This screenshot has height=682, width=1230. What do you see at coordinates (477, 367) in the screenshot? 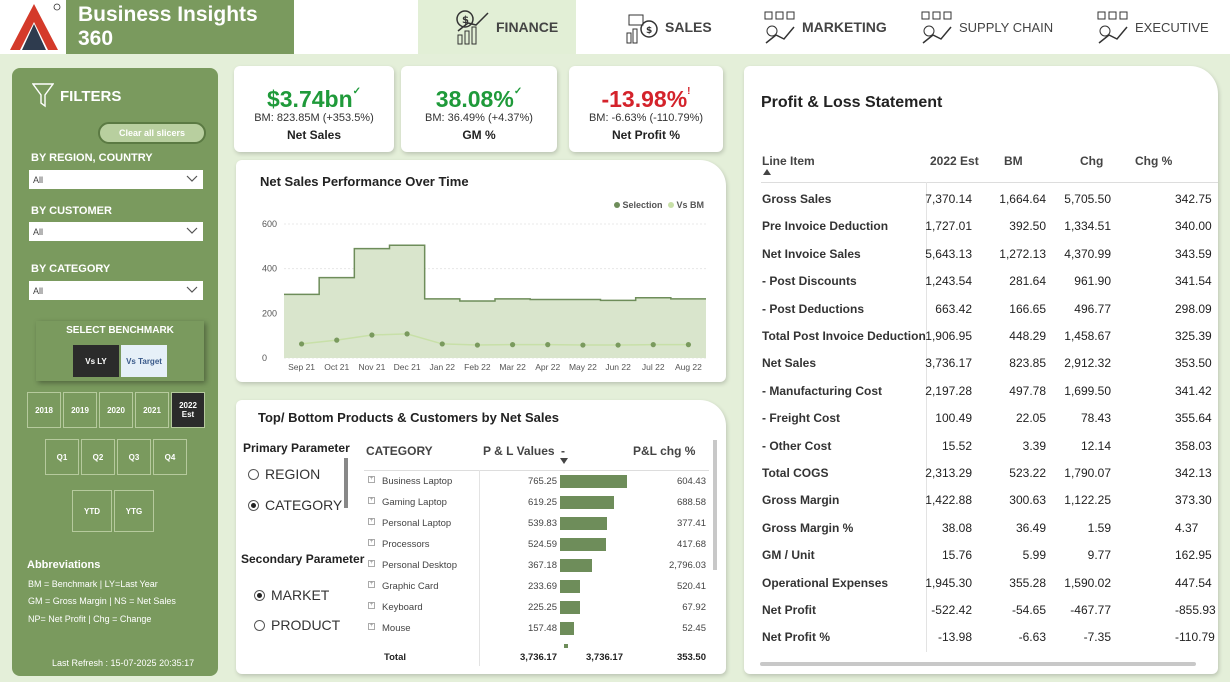
I see `x-tick-label: Feb 22` at bounding box center [477, 367].